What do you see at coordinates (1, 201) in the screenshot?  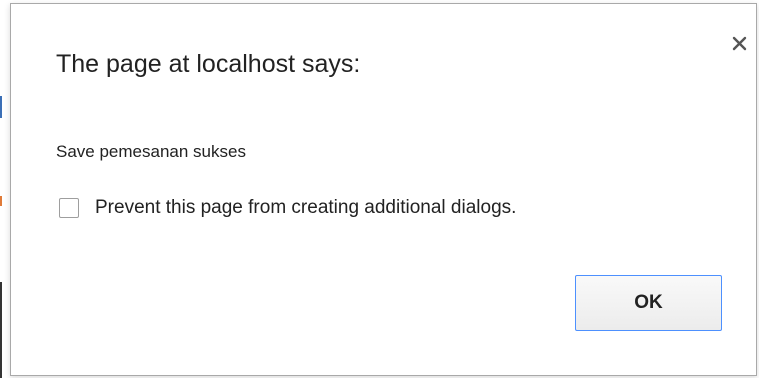 I see `page-edge-accent-orange` at bounding box center [1, 201].